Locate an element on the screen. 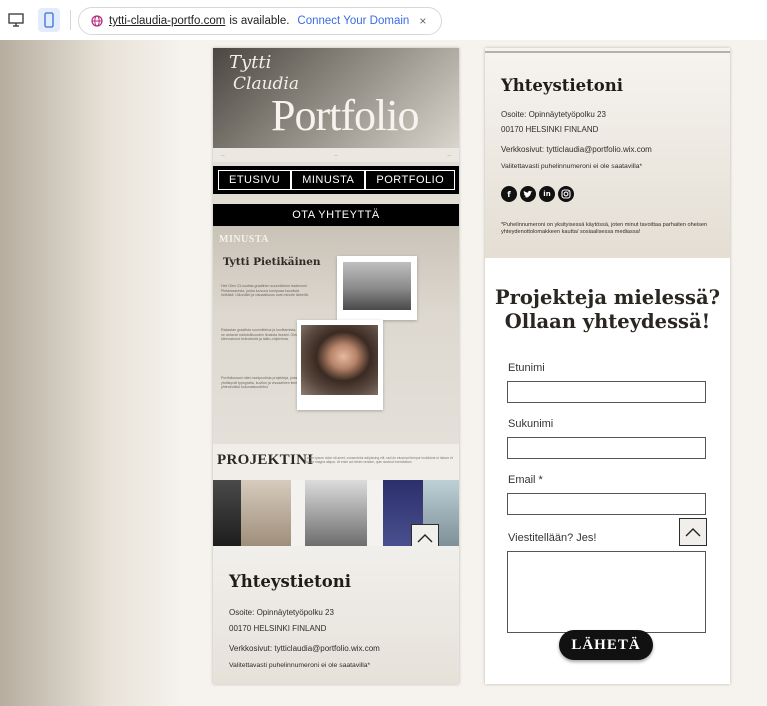 The height and width of the screenshot is (706, 767). first-name-label: Etunimi is located at coordinates (526, 368).